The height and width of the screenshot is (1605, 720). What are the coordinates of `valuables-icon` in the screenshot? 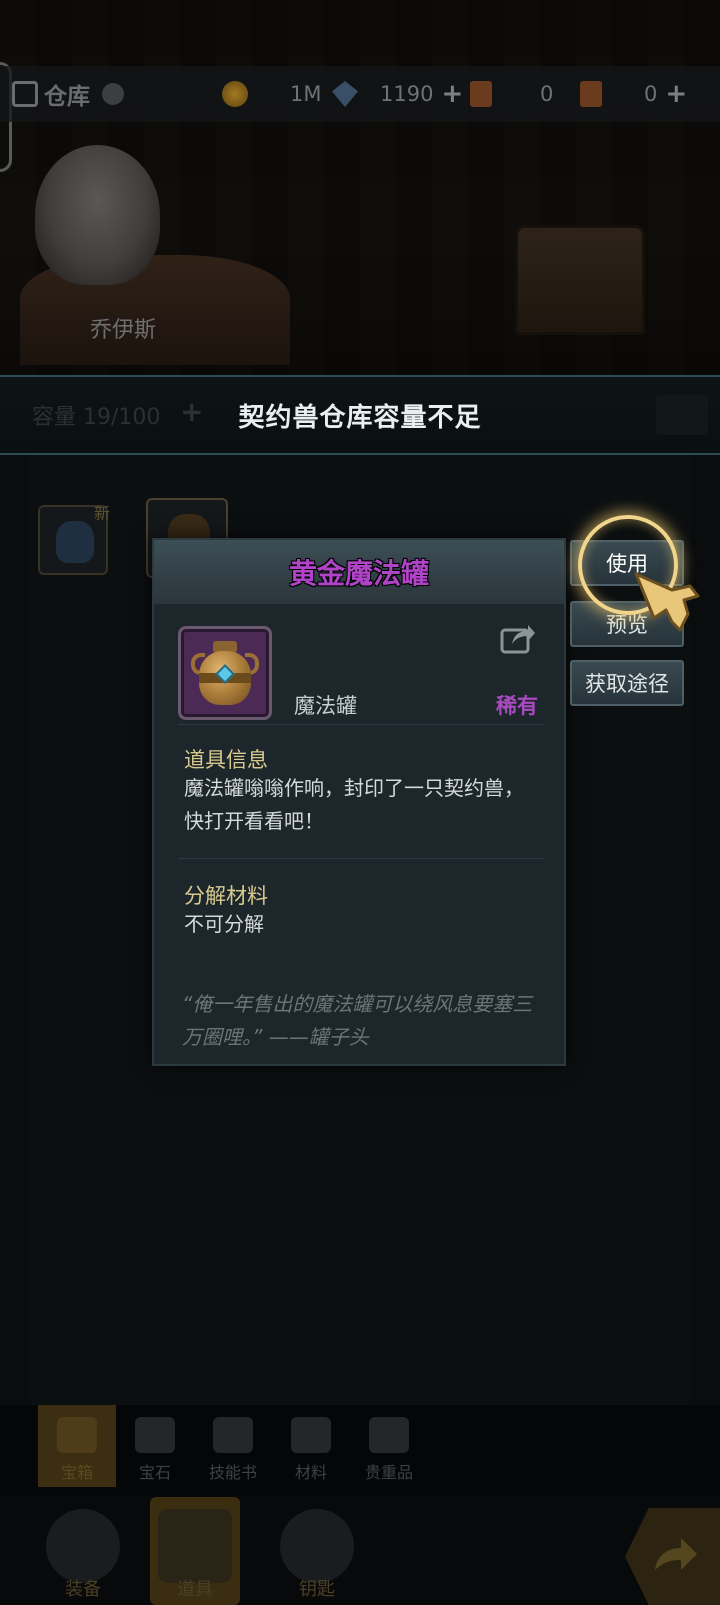 It's located at (389, 1435).